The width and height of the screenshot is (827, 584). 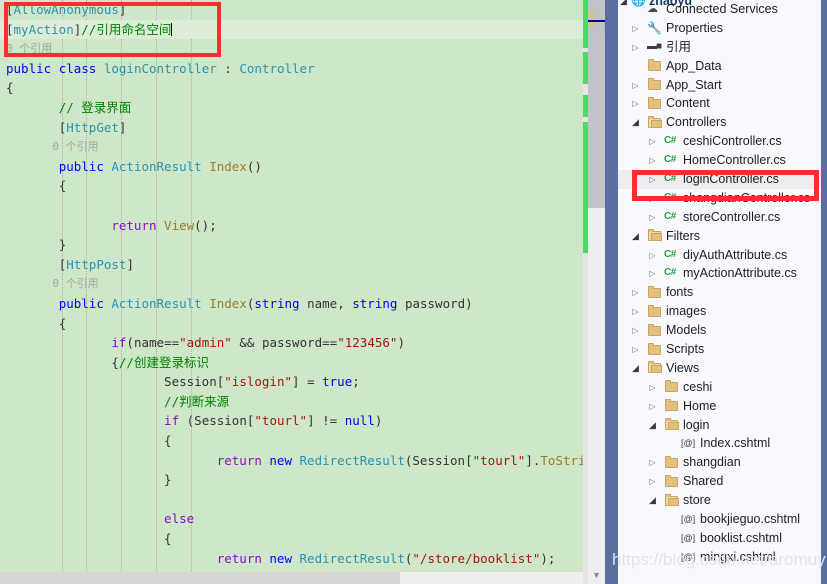 What do you see at coordinates (719, 179) in the screenshot?
I see `tree-item-logincontroller-cs: ▷ C# loginController.cs` at bounding box center [719, 179].